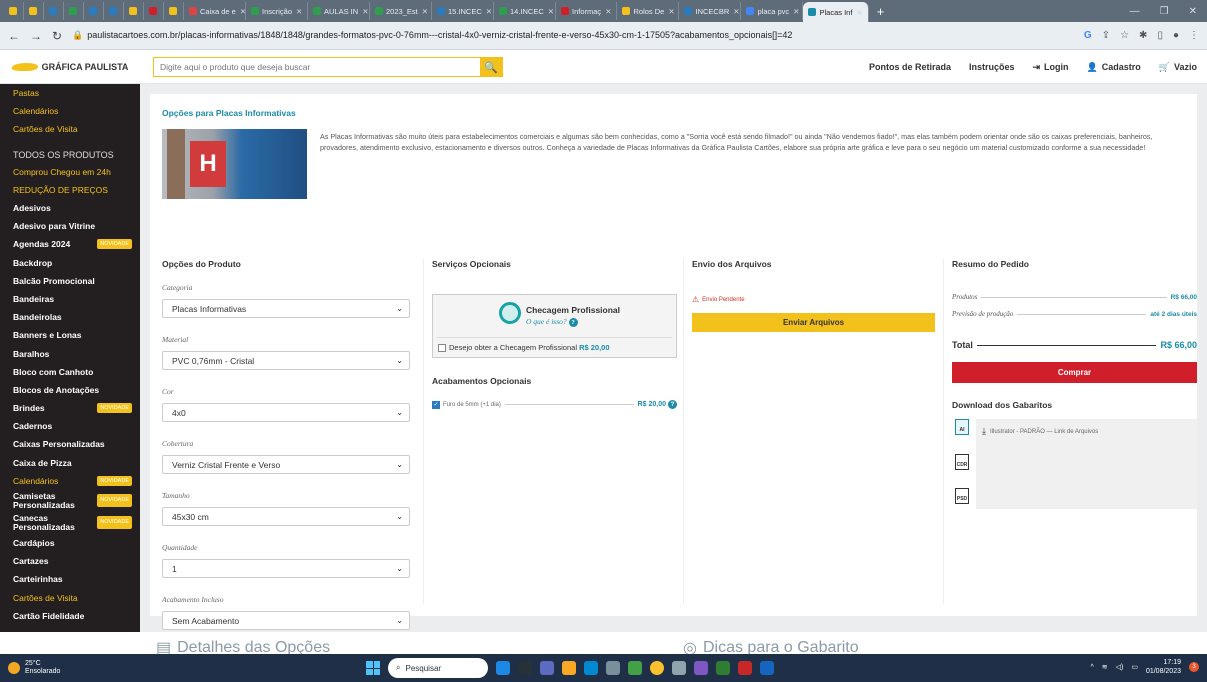 Image resolution: width=1207 pixels, height=682 pixels. What do you see at coordinates (710, 11) in the screenshot?
I see `browser-tab: INCECBR ✕` at bounding box center [710, 11].